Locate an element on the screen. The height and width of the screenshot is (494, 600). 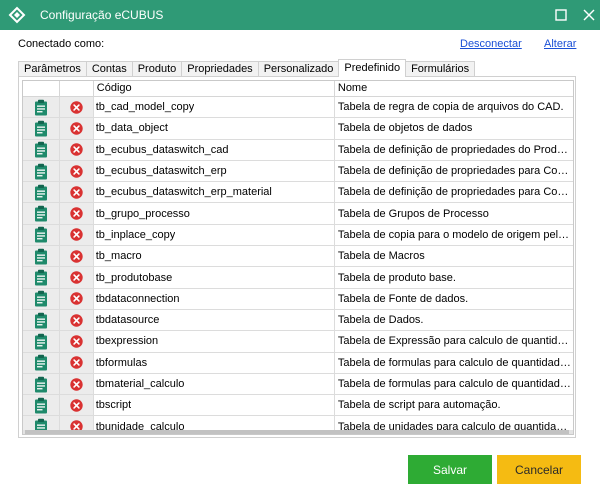
save-button: Salvar is located at coordinates (450, 469).